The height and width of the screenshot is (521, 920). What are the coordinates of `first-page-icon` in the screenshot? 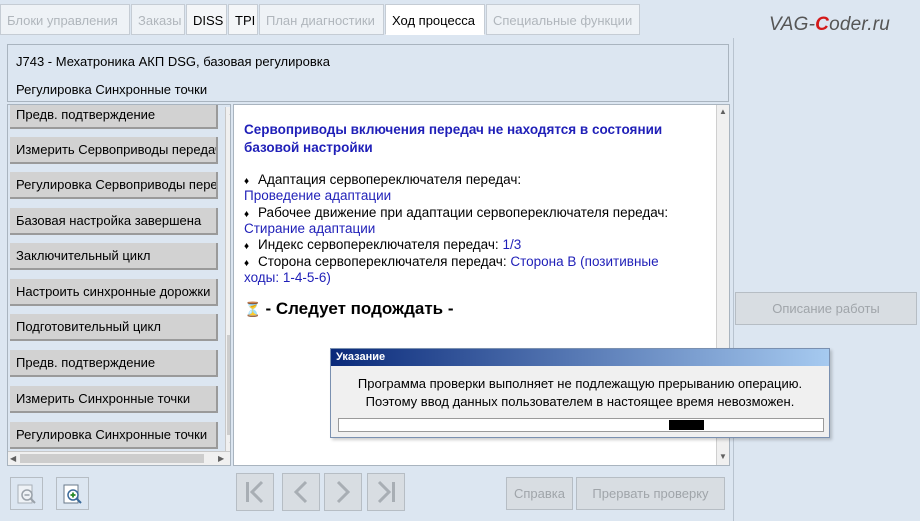 It's located at (255, 492).